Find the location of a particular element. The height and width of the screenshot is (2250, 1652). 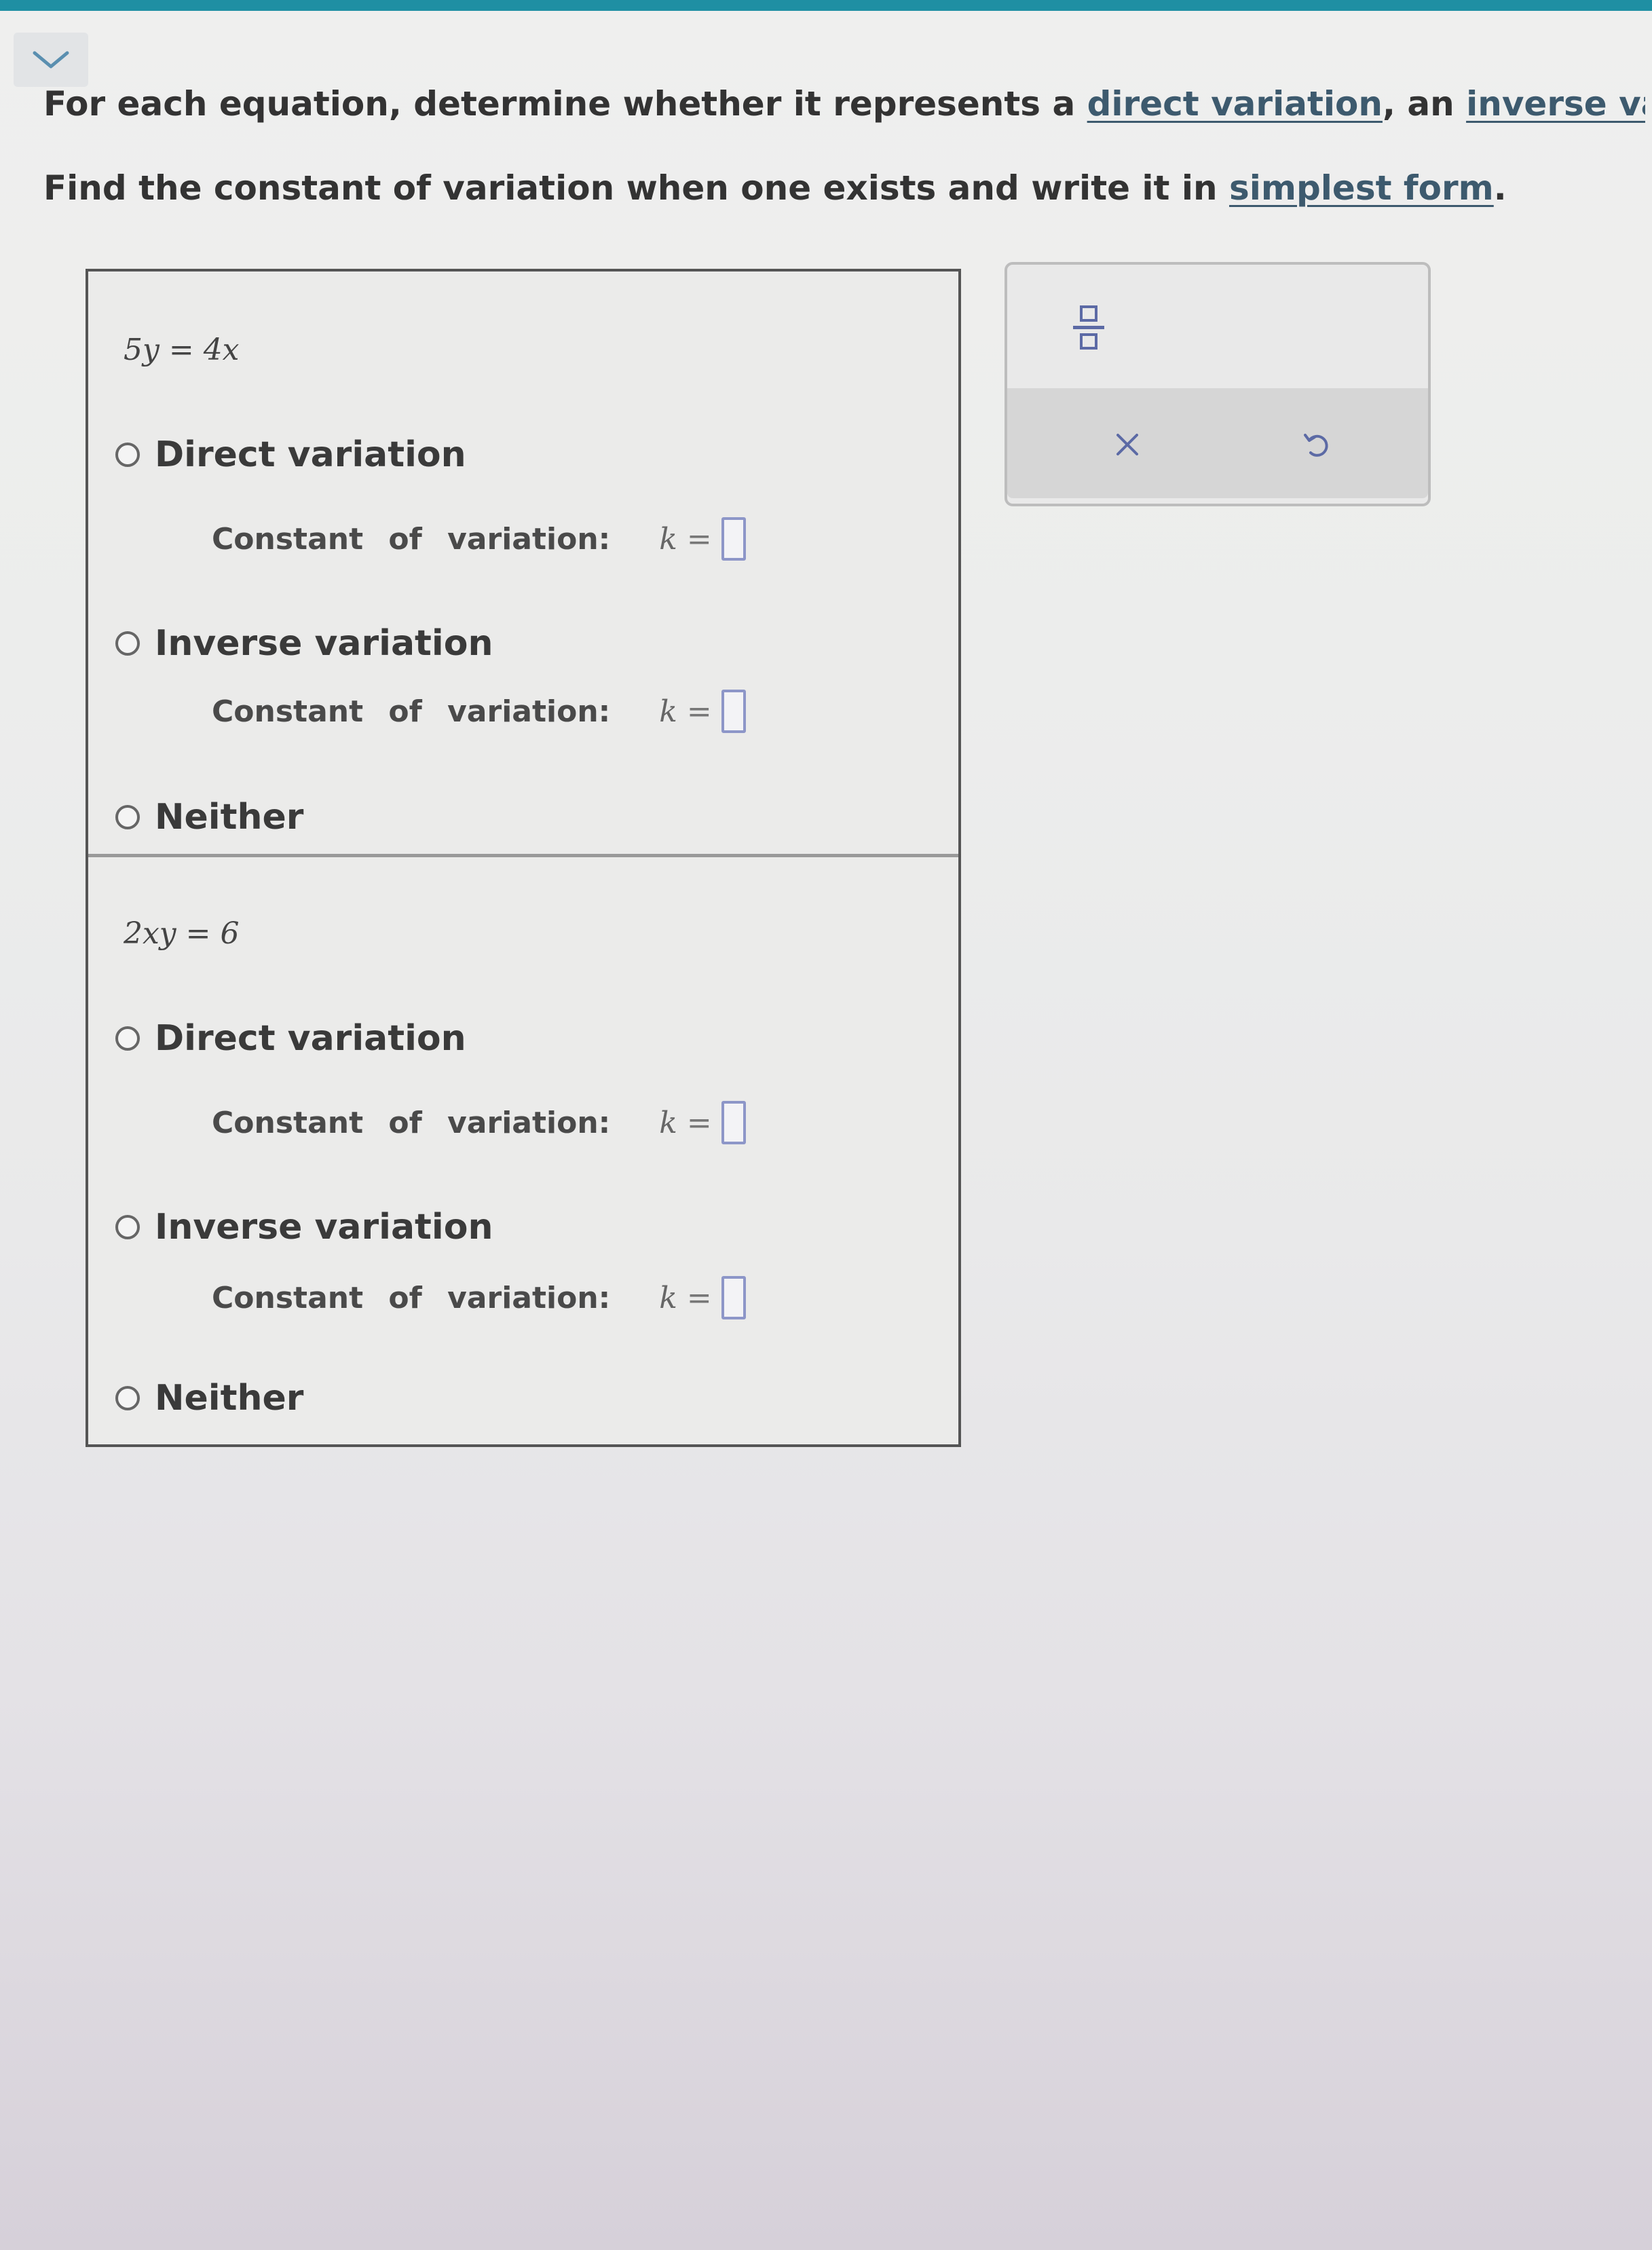

option-neither-1: Neither is located at coordinates (209, 818).